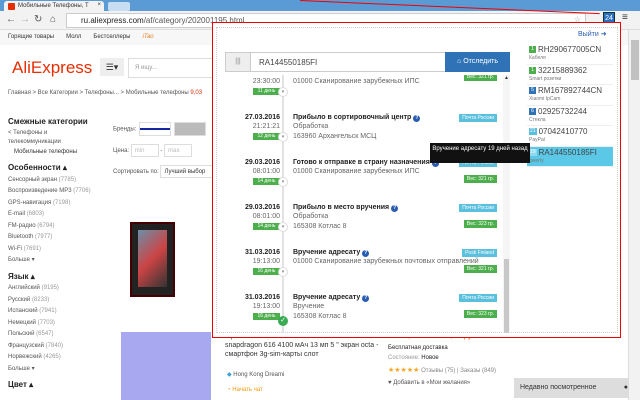 This screenshot has height=400, width=640. Describe the element at coordinates (190, 129) in the screenshot. I see `brand-apple` at that location.